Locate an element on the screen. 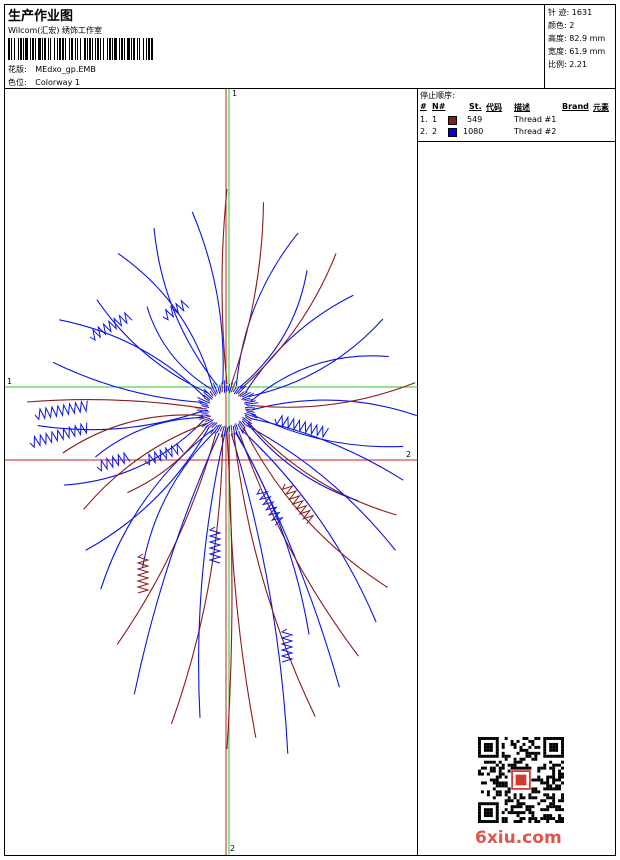  colorway-line: 色位: Colorway 1 is located at coordinates (44, 82).